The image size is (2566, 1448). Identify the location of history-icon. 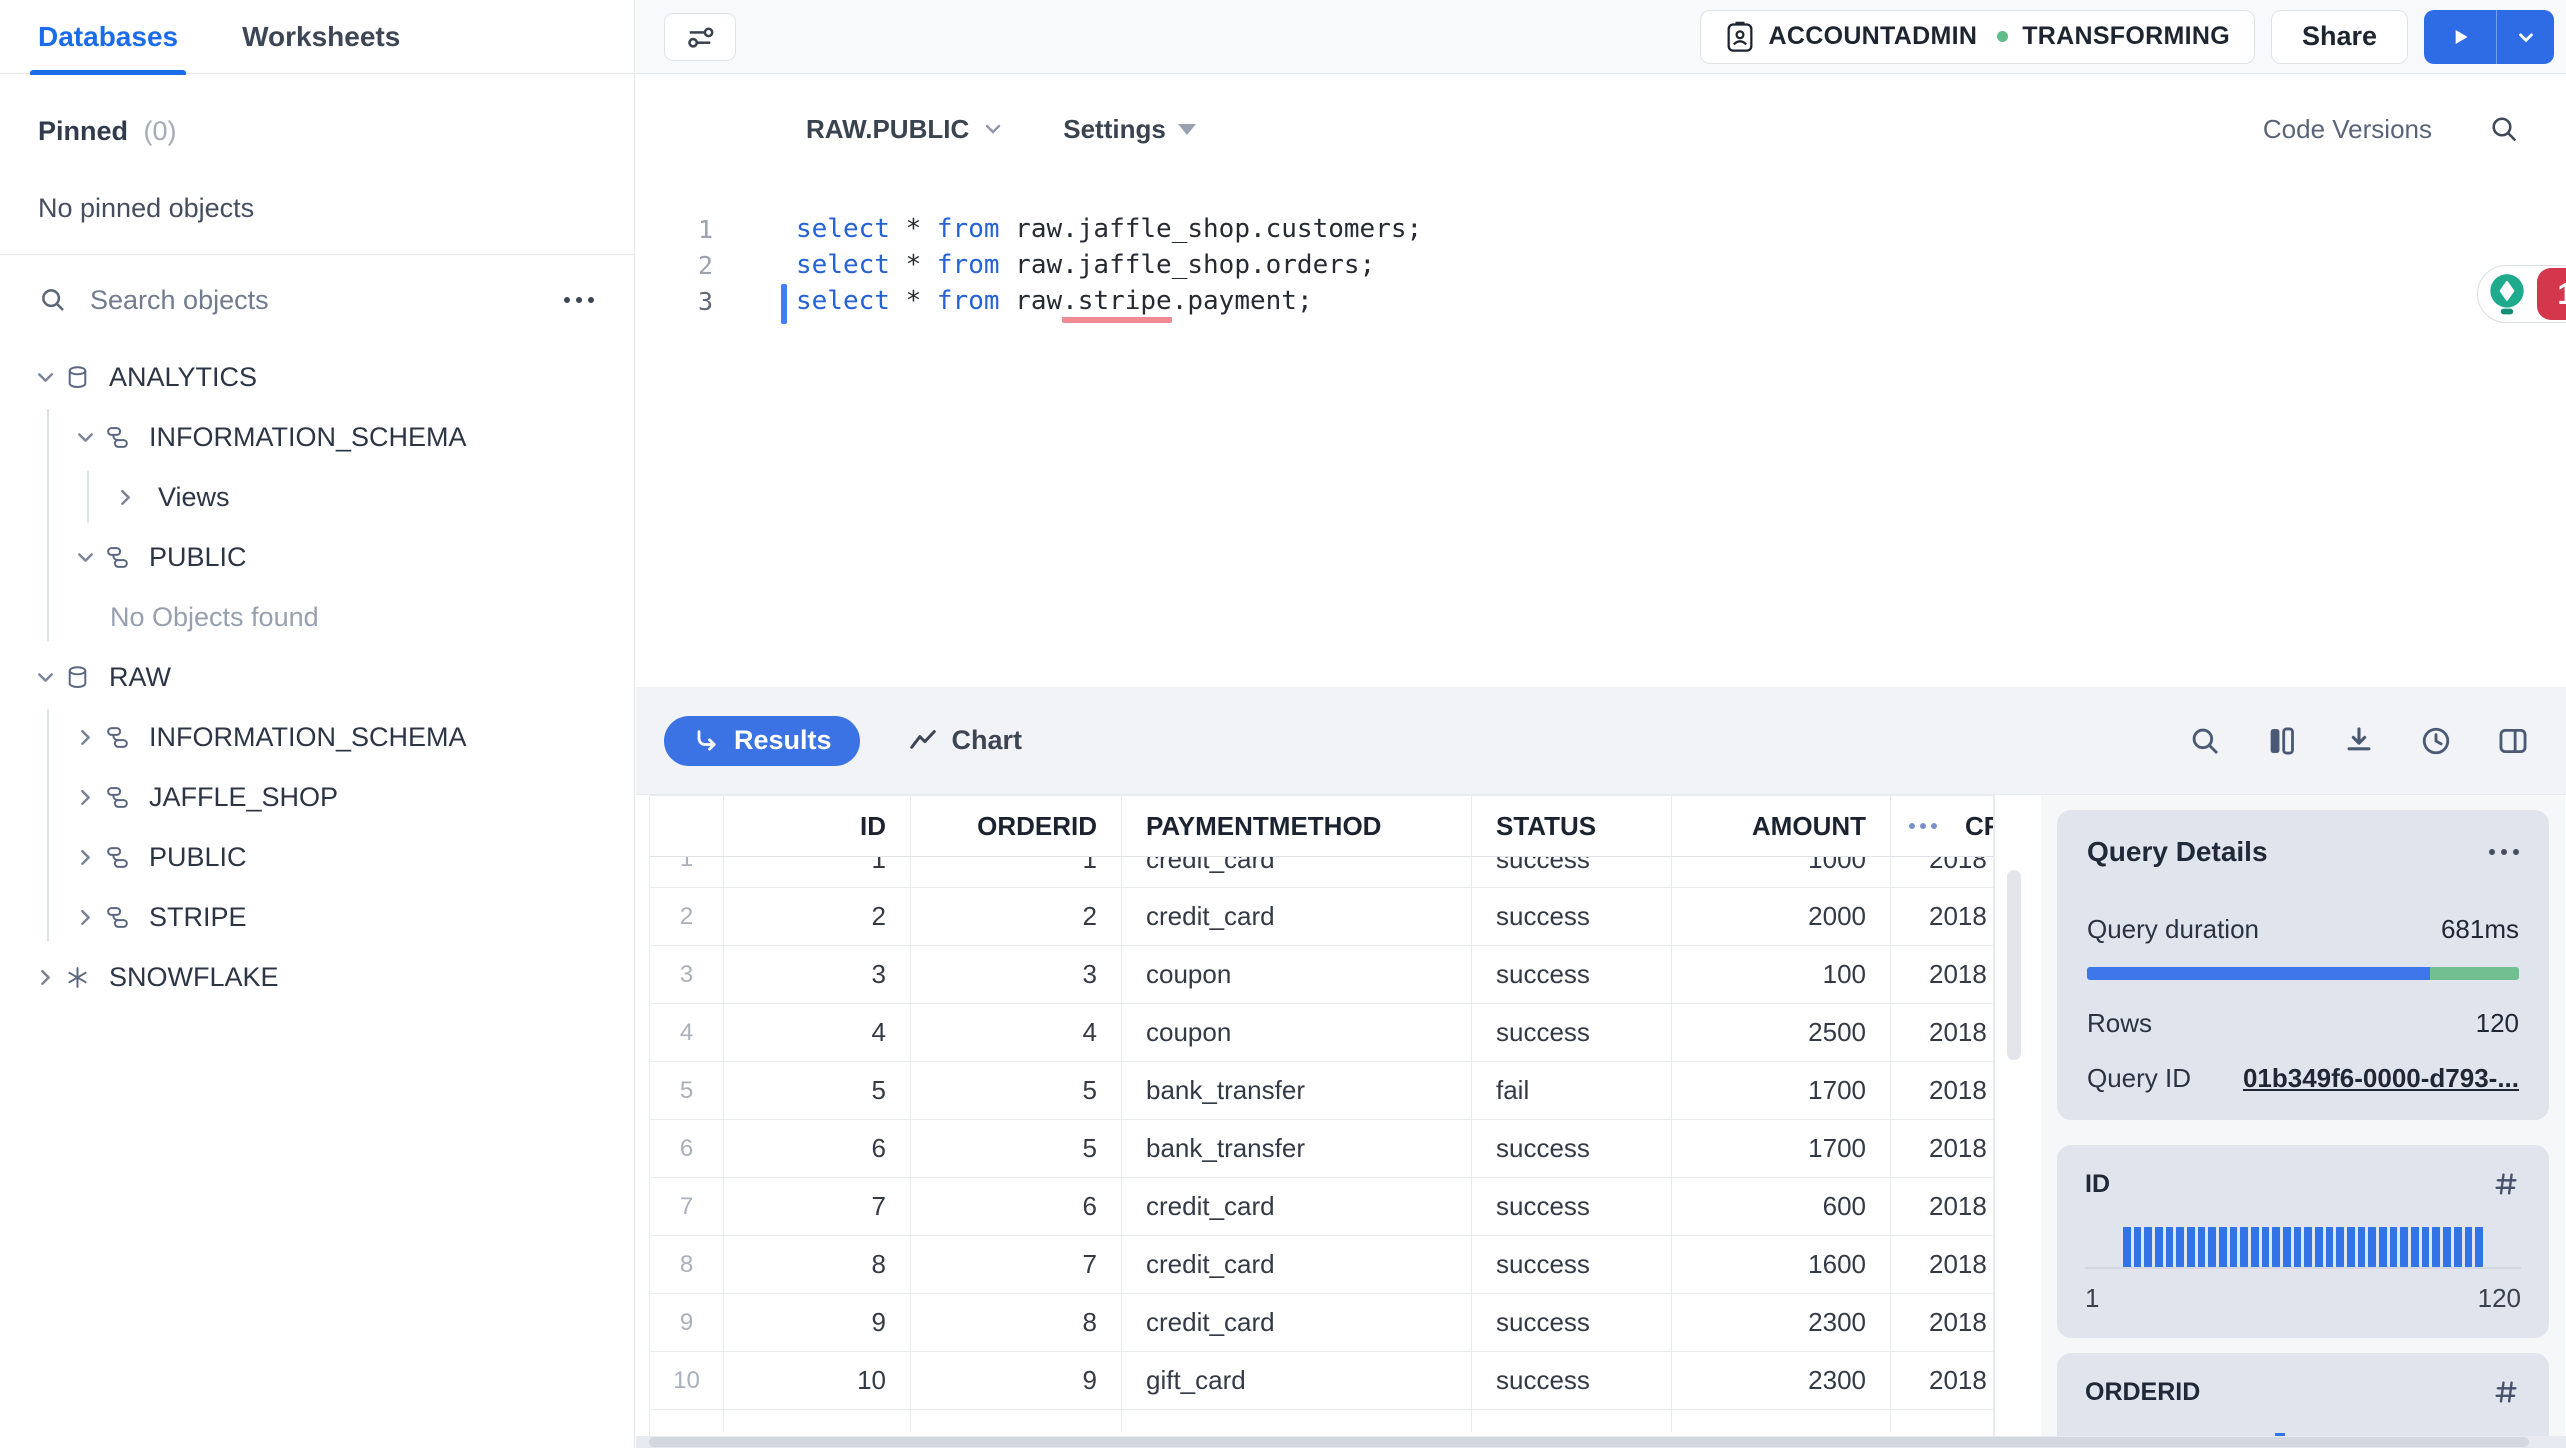
(2436, 741).